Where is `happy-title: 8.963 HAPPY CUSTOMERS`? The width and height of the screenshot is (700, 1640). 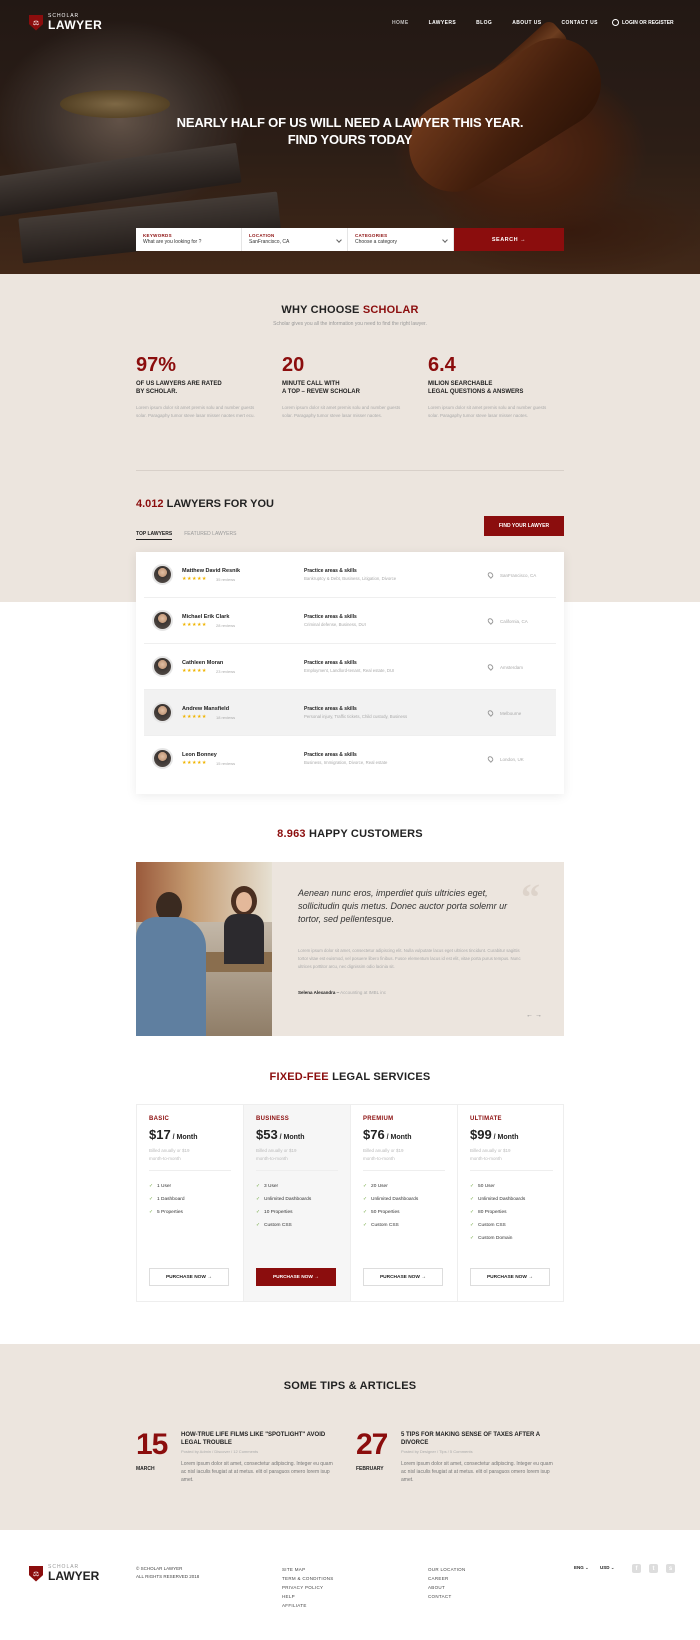
happy-title: 8.963 HAPPY CUSTOMERS is located at coordinates (350, 834).